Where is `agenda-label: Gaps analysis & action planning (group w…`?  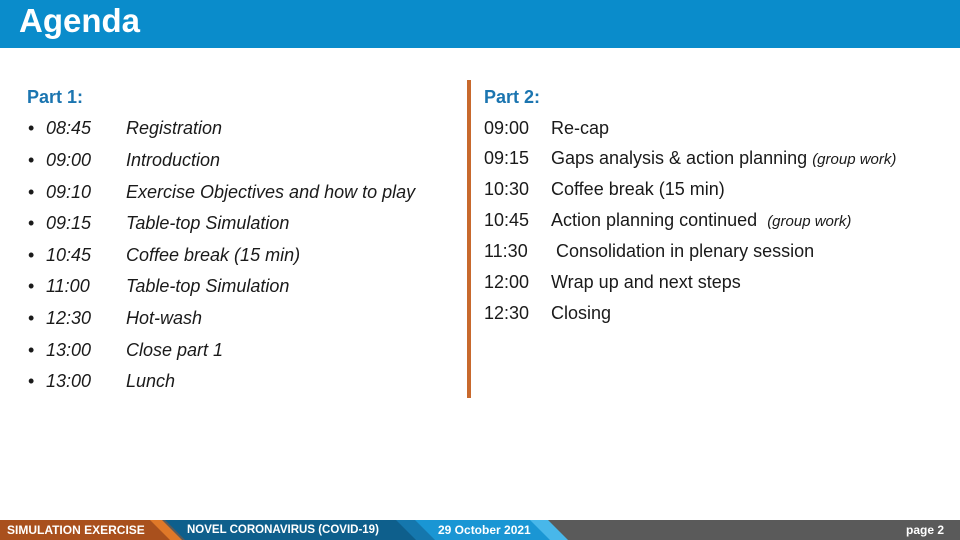
agenda-label: Gaps analysis & action planning (group w… is located at coordinates (723, 158).